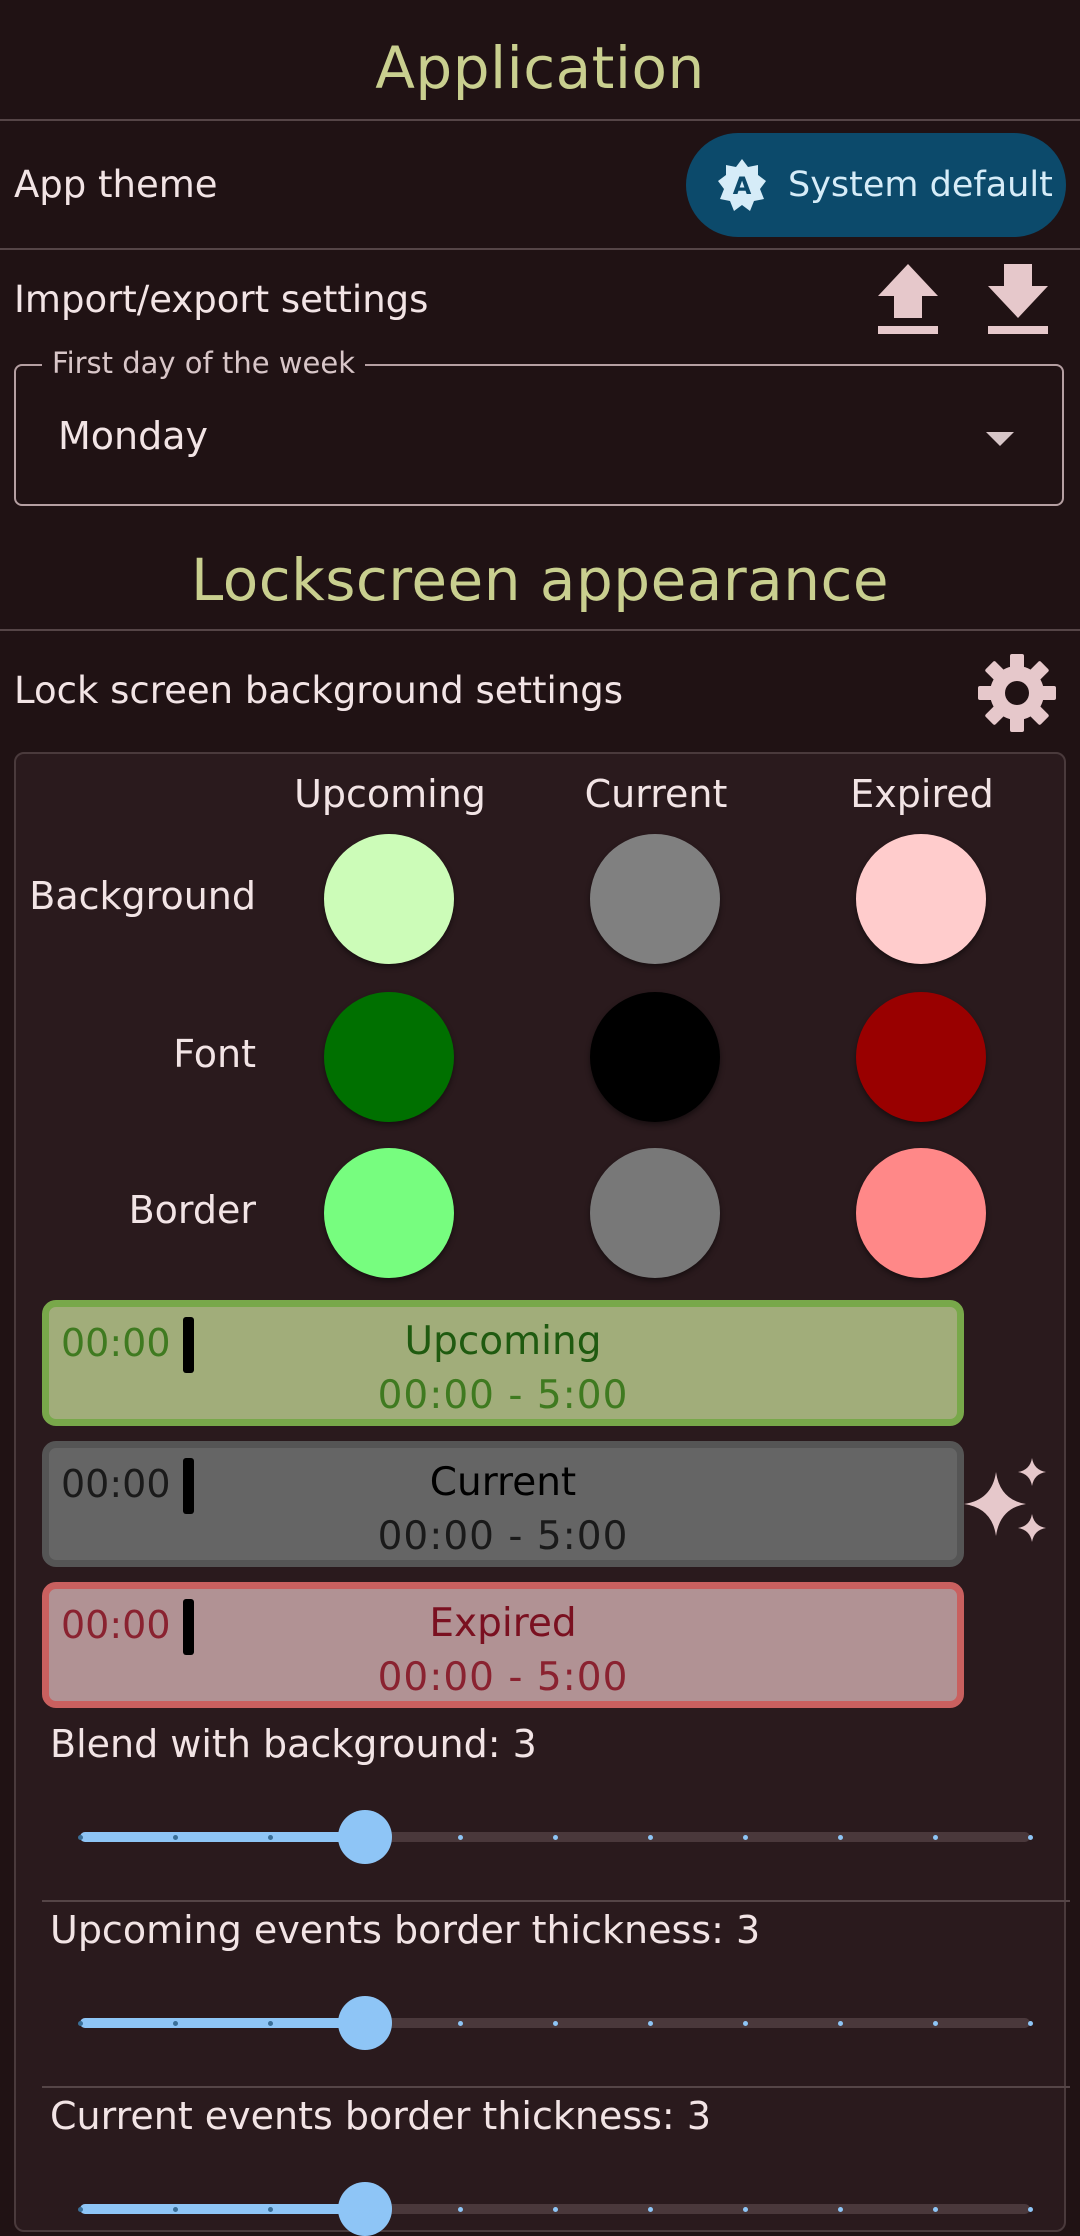 The height and width of the screenshot is (2236, 1080). I want to click on swatch-font-upcoming, so click(389, 1057).